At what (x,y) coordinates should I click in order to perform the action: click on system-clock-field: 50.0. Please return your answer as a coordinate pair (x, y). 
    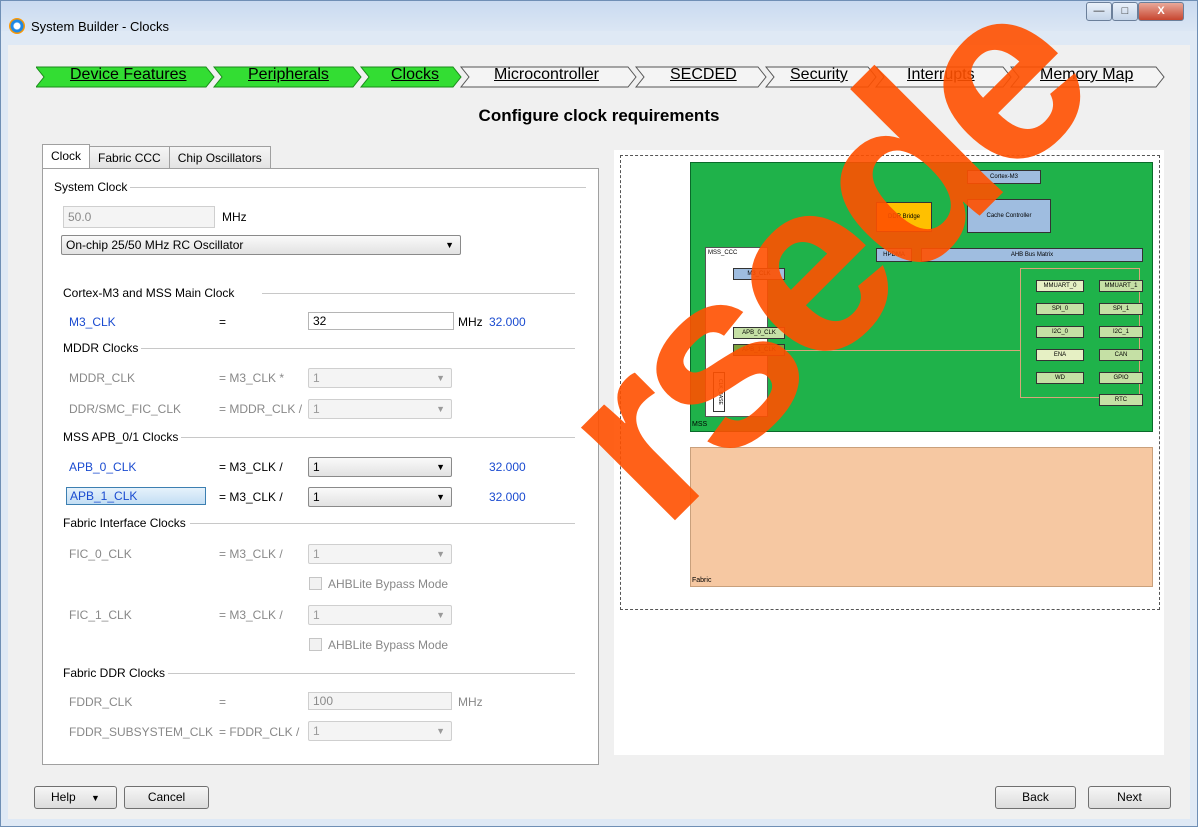
    Looking at the image, I should click on (139, 217).